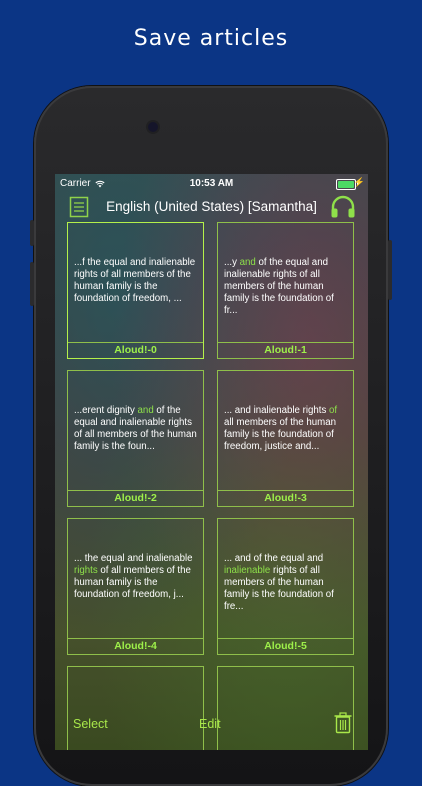  I want to click on status-bar: Carrier 10:53 AM ⚡, so click(211, 183).